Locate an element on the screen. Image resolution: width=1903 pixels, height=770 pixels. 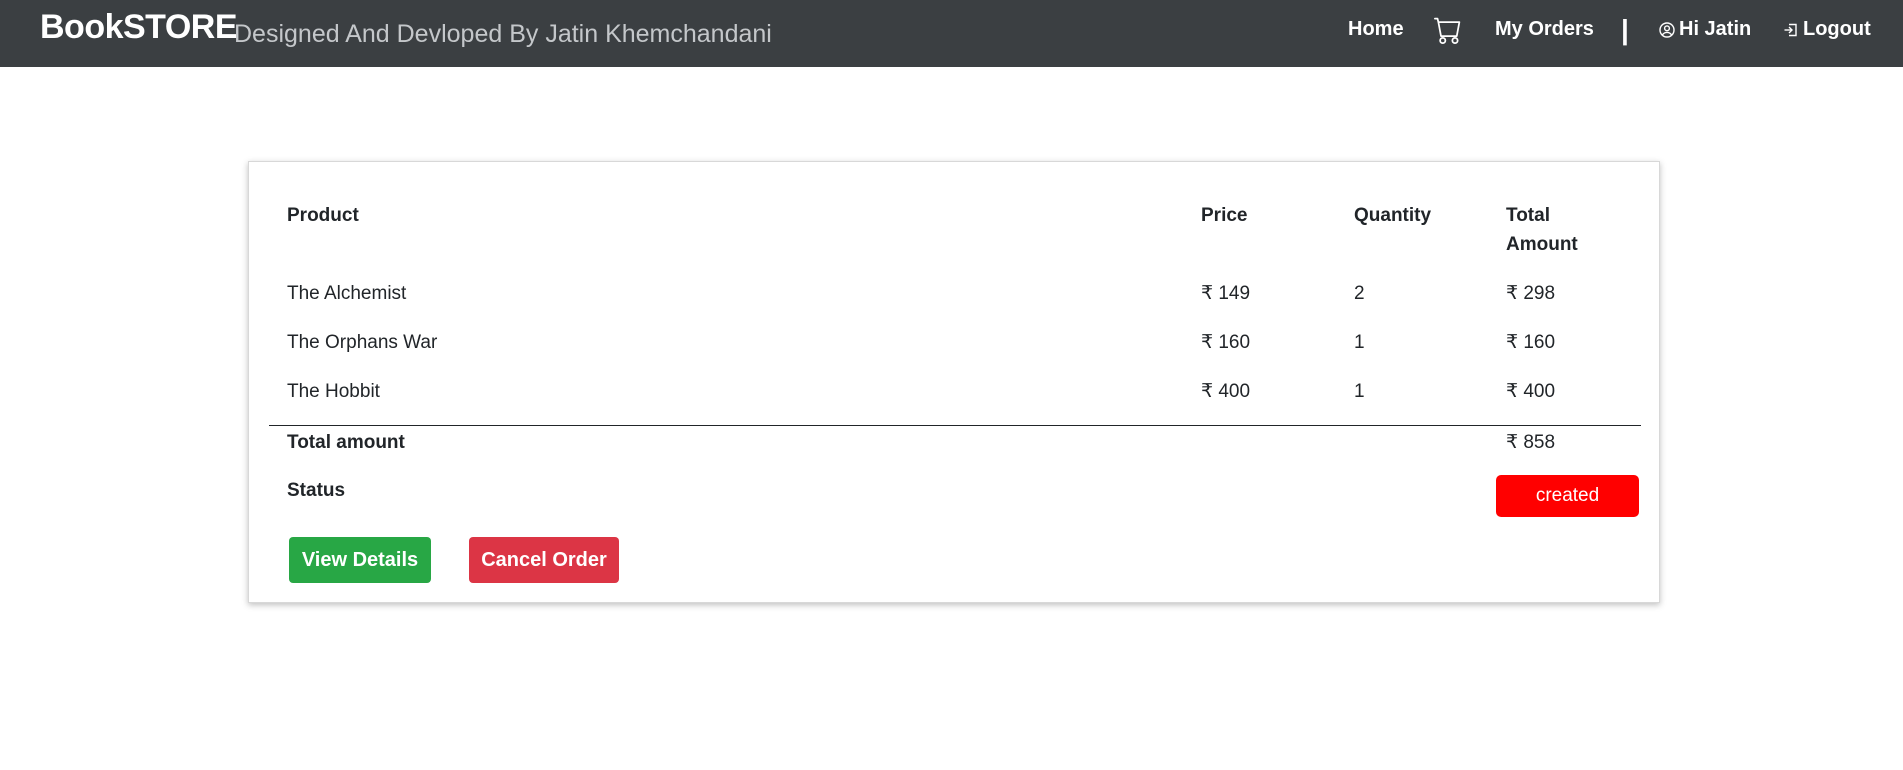
total-amount-value: ₹ 858 is located at coordinates (1531, 442).